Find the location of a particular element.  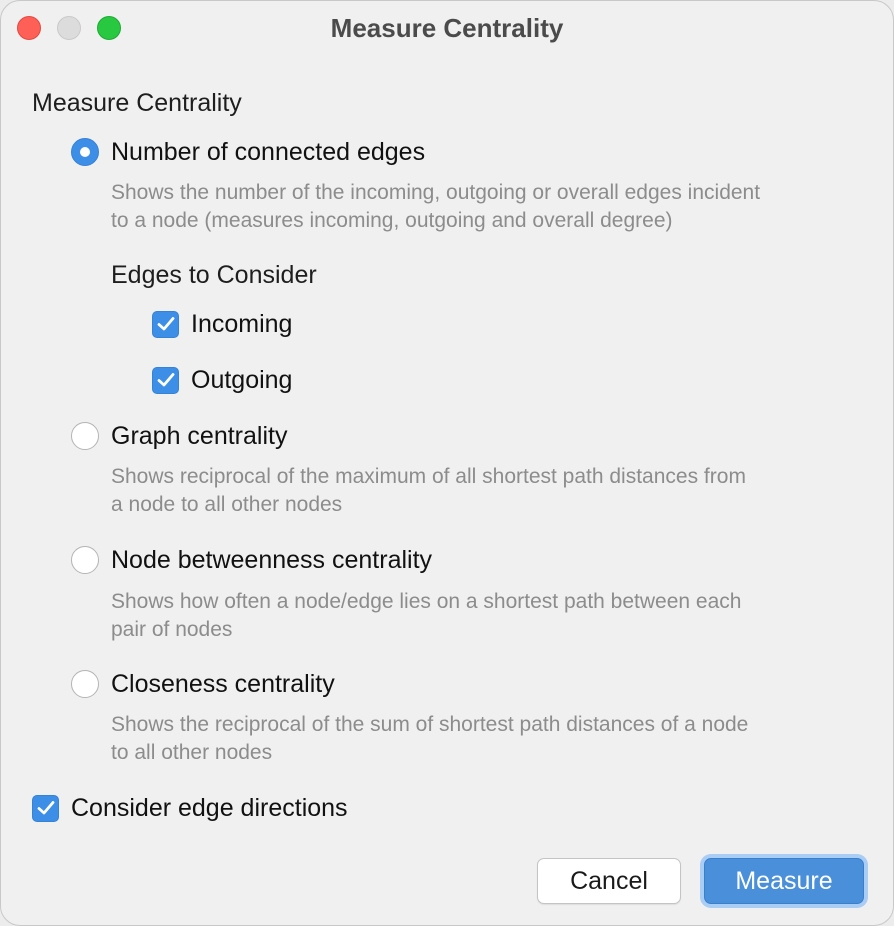

checkbox-incoming: Incoming is located at coordinates (222, 324).